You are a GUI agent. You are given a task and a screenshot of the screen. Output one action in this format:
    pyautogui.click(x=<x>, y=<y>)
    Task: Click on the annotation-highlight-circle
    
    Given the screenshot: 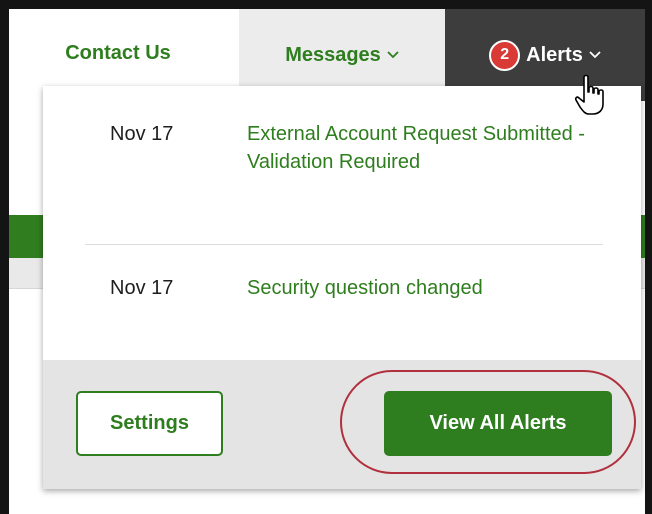 What is the action you would take?
    pyautogui.click(x=488, y=422)
    